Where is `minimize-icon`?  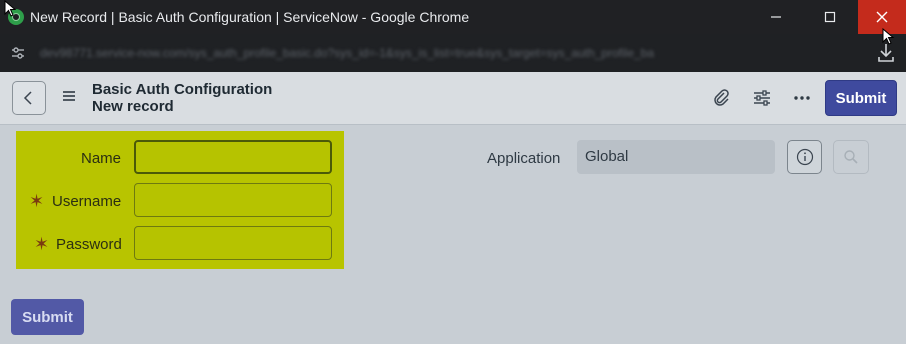
minimize-icon is located at coordinates (776, 17).